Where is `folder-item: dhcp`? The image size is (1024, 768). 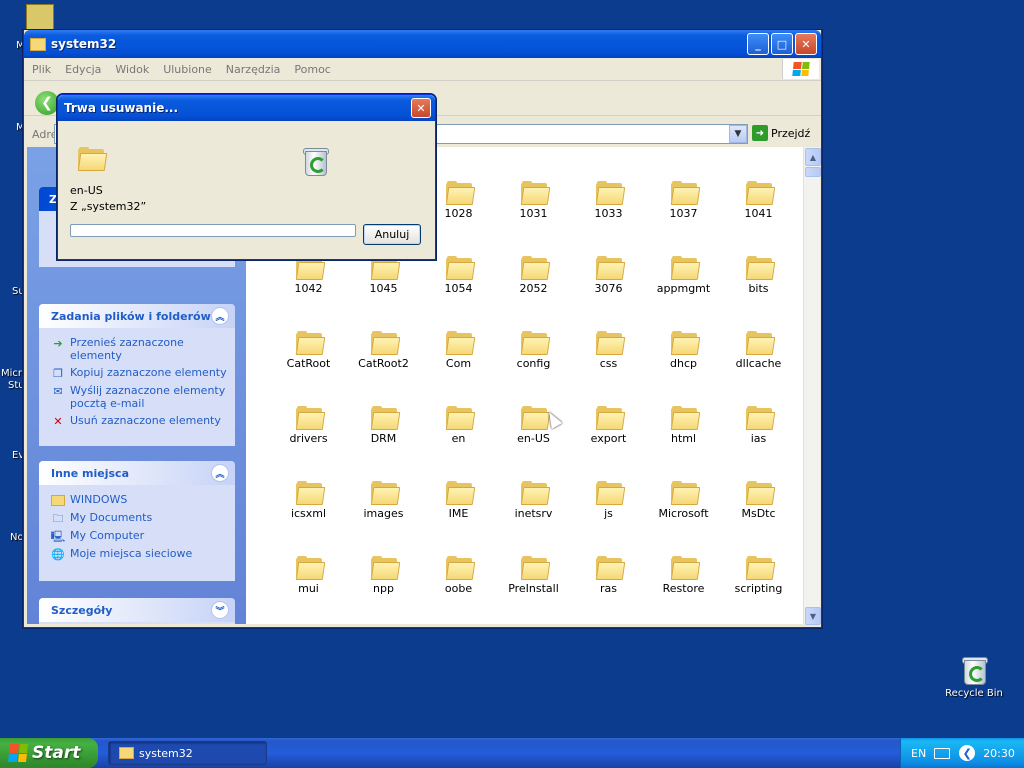
folder-item: dhcp is located at coordinates (683, 350).